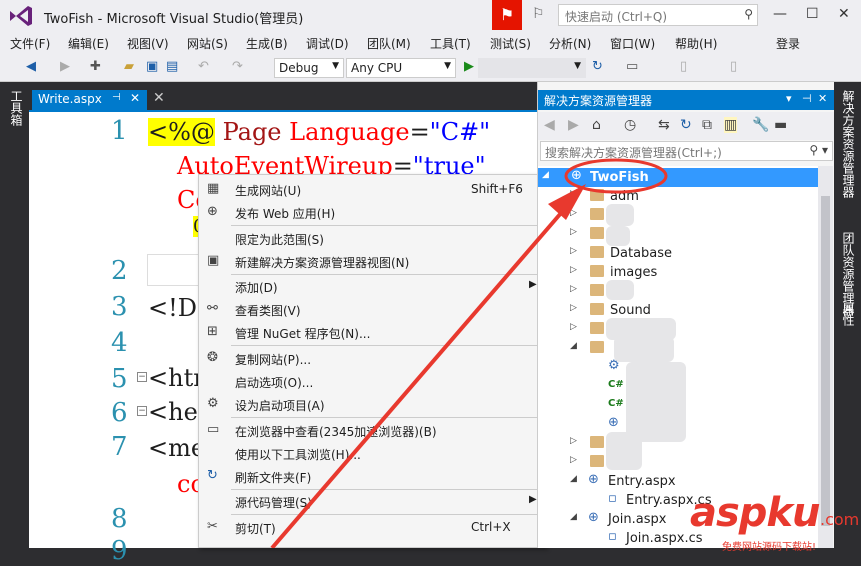 The width and height of the screenshot is (861, 566). I want to click on menu-item-scope: 限定为此范围(S), so click(372, 238).